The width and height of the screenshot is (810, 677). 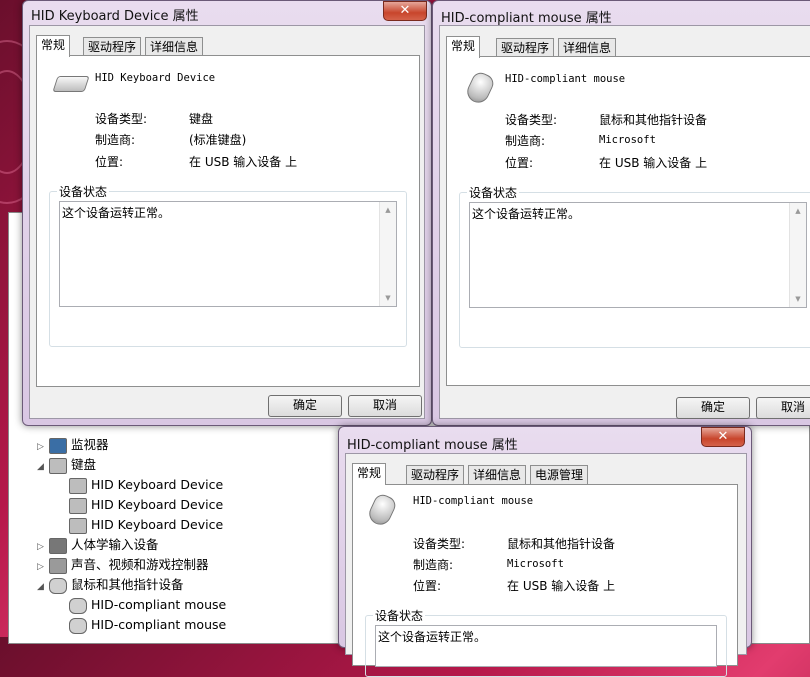 I want to click on device-tree-item: ▷ 监视器, so click(x=73, y=445).